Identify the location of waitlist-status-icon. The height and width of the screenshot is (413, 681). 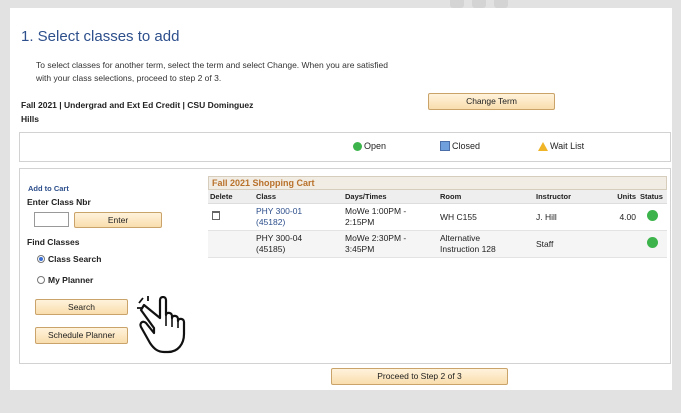
(543, 146).